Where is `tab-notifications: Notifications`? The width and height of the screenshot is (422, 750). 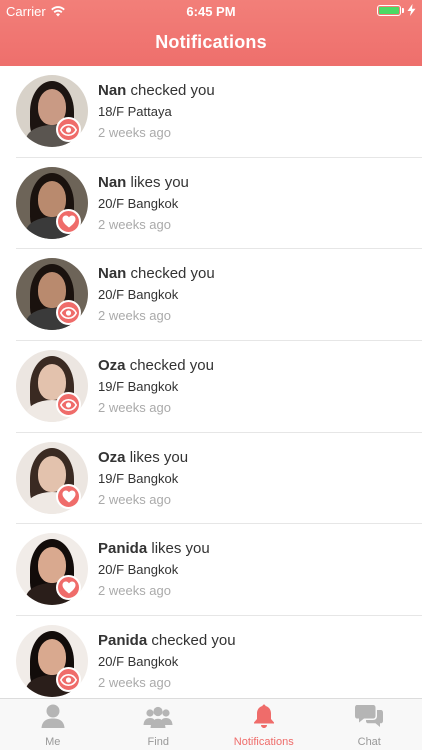
tab-notifications: Notifications is located at coordinates (264, 724).